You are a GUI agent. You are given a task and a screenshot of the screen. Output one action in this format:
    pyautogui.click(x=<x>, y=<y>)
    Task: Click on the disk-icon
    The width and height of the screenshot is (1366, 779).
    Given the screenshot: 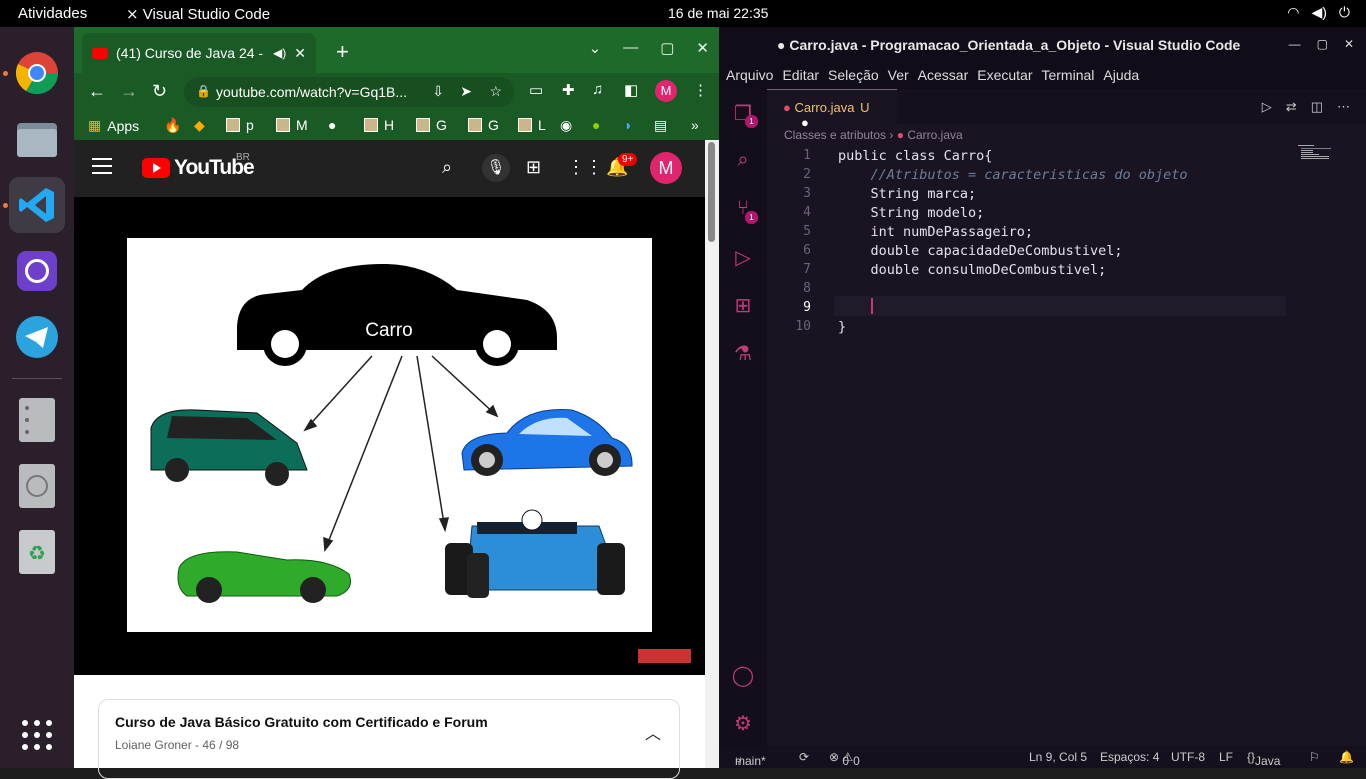 What is the action you would take?
    pyautogui.click(x=37, y=486)
    